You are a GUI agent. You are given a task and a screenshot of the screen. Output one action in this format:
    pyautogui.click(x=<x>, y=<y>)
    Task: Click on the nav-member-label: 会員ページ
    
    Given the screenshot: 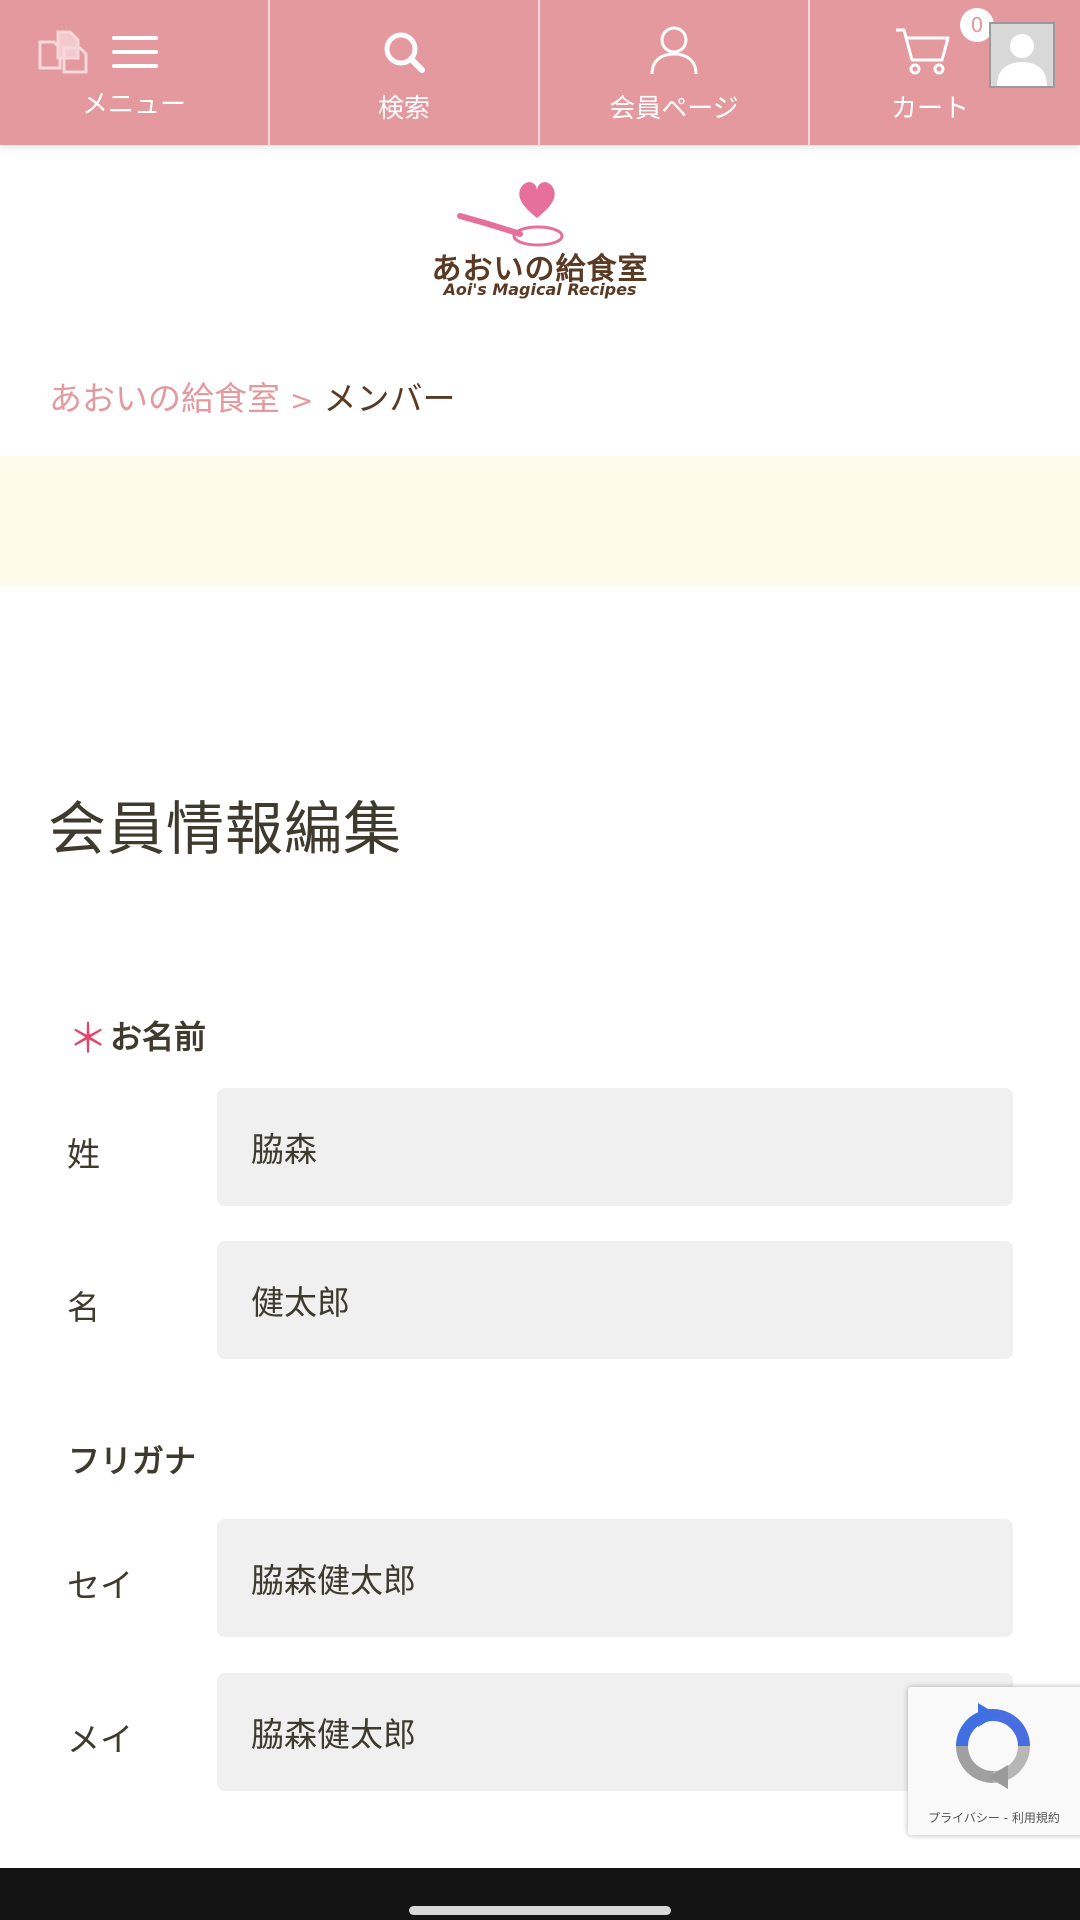 What is the action you would take?
    pyautogui.click(x=674, y=109)
    